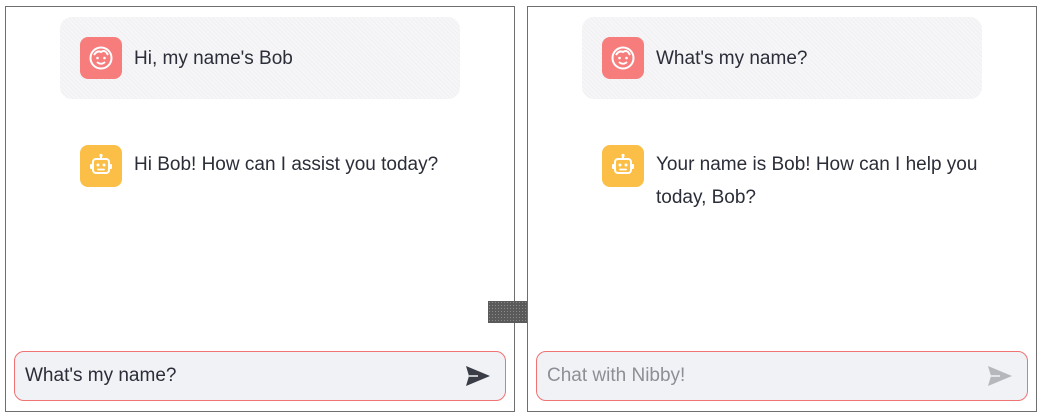  I want to click on user-message: What's my name?, so click(782, 58).